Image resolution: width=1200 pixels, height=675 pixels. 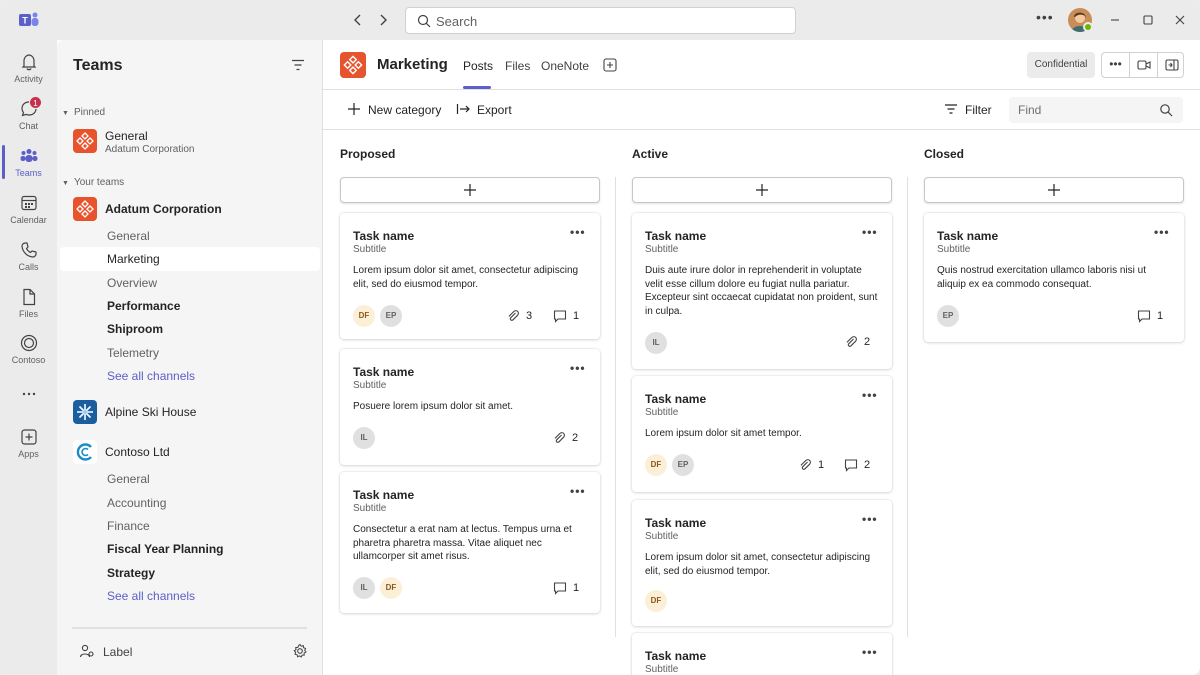 What do you see at coordinates (404, 110) in the screenshot?
I see `new-category-button: New category` at bounding box center [404, 110].